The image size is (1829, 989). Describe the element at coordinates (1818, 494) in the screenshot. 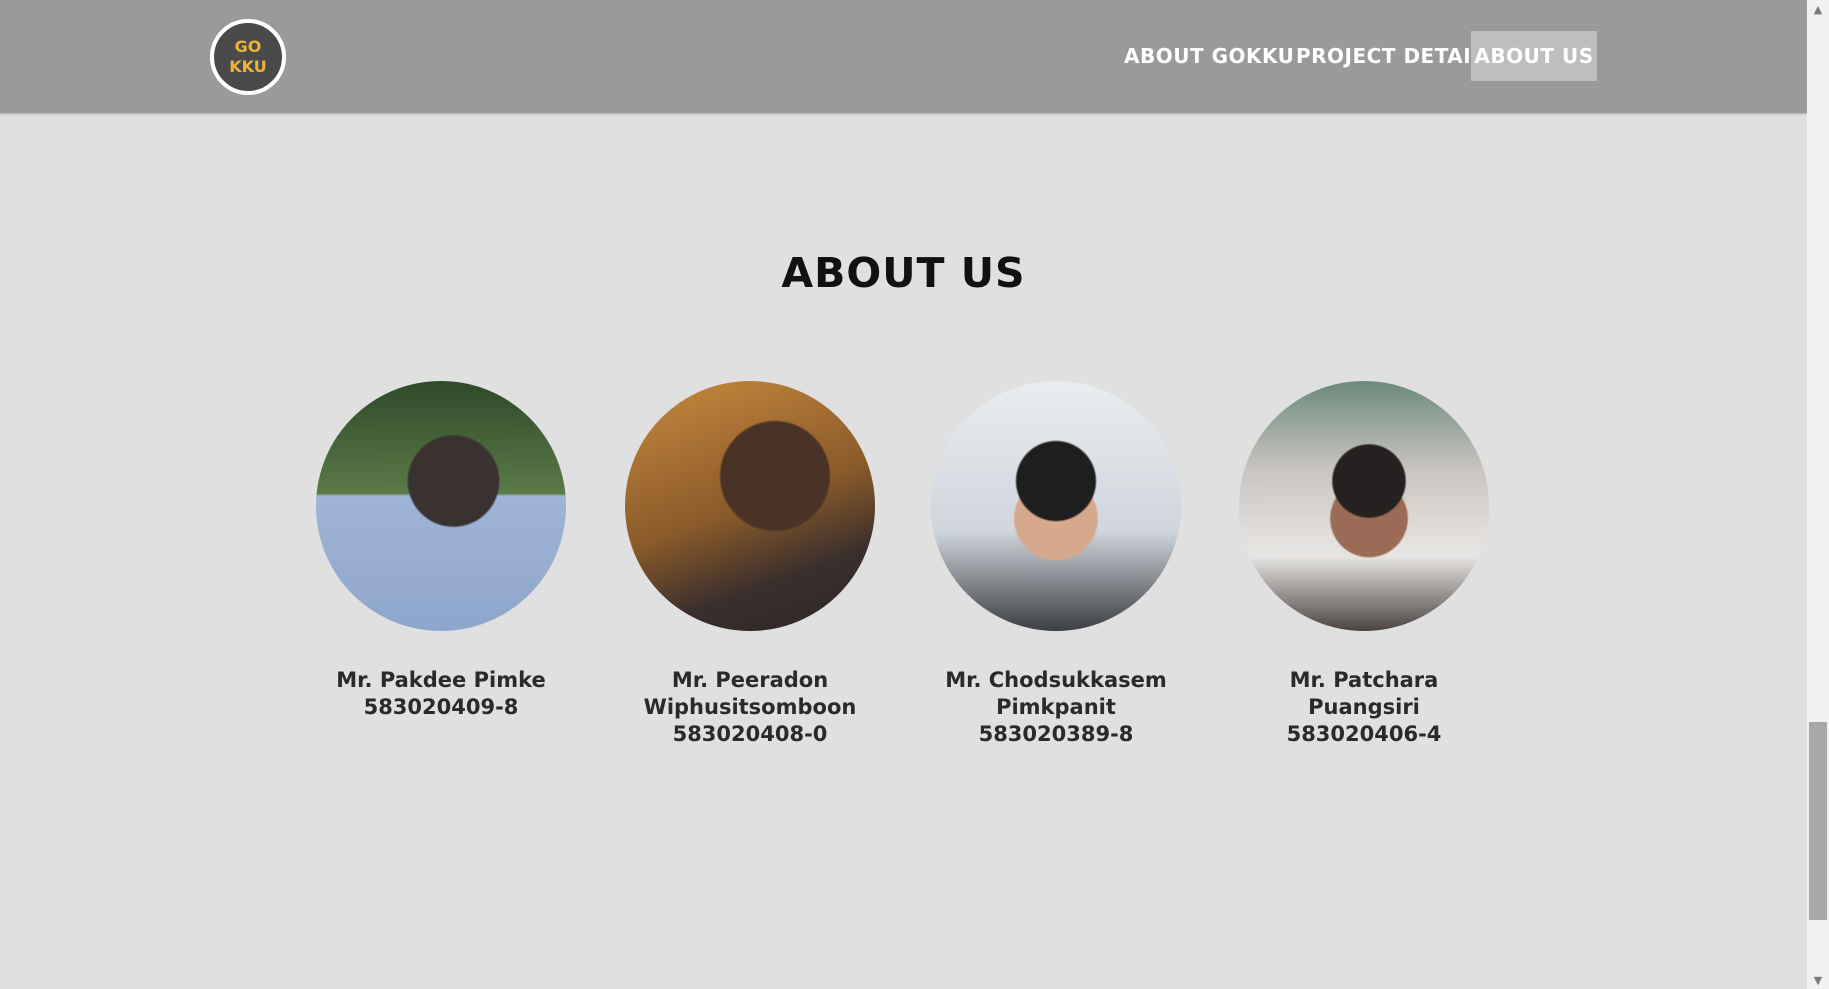

I see `scrollbar: ▲ ▼` at that location.